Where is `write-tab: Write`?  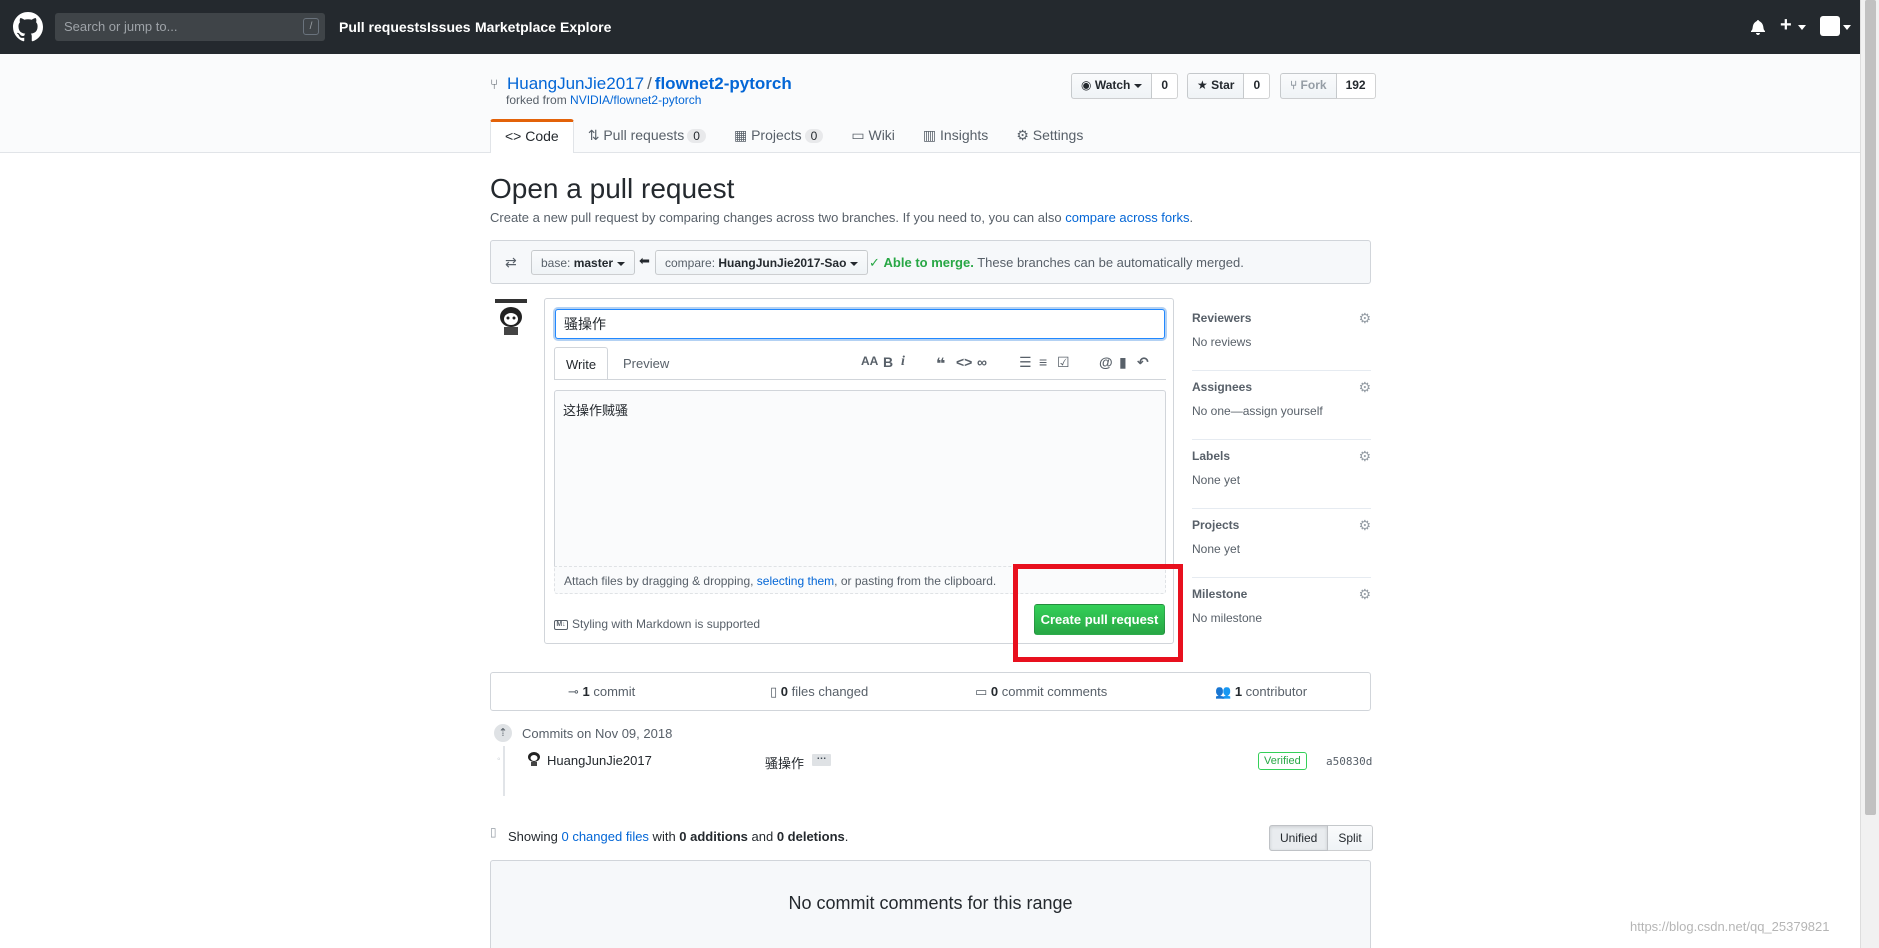 write-tab: Write is located at coordinates (581, 363).